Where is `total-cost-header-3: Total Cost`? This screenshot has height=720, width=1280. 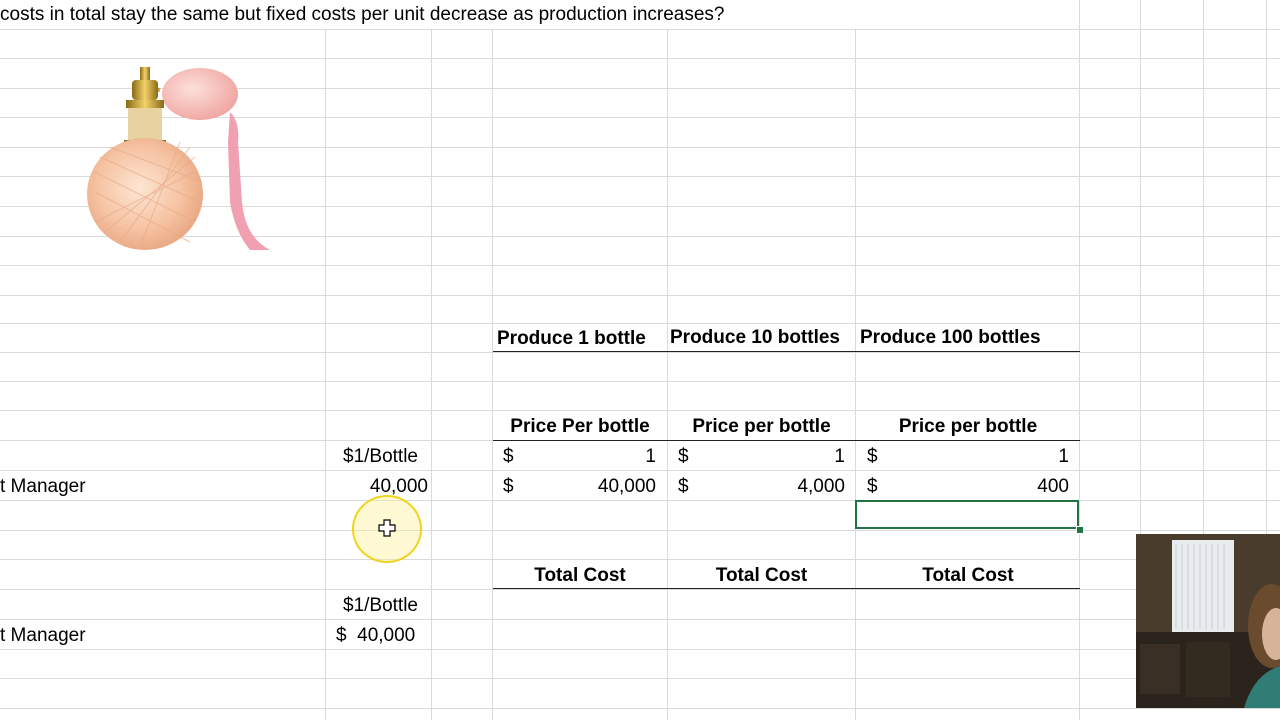 total-cost-header-3: Total Cost is located at coordinates (968, 575).